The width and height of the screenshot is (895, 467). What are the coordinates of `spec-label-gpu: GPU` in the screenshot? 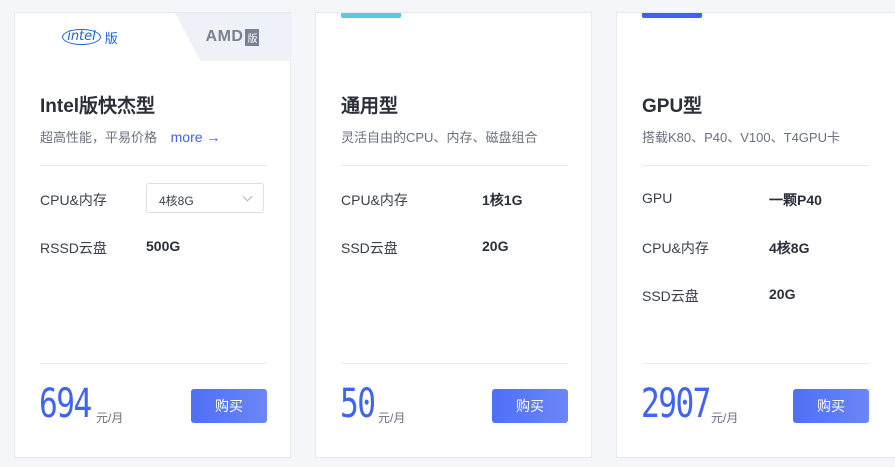 It's located at (657, 198).